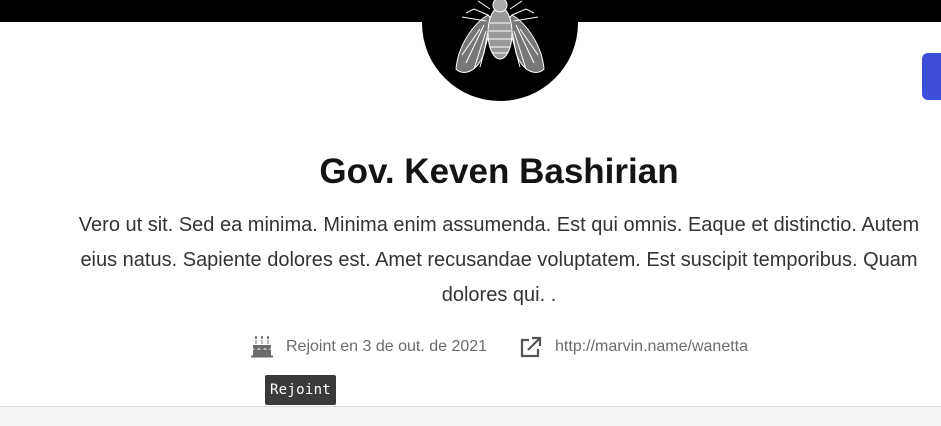 This screenshot has width=941, height=426. What do you see at coordinates (651, 347) in the screenshot?
I see `website-link-label: http://marvin.name/wanetta` at bounding box center [651, 347].